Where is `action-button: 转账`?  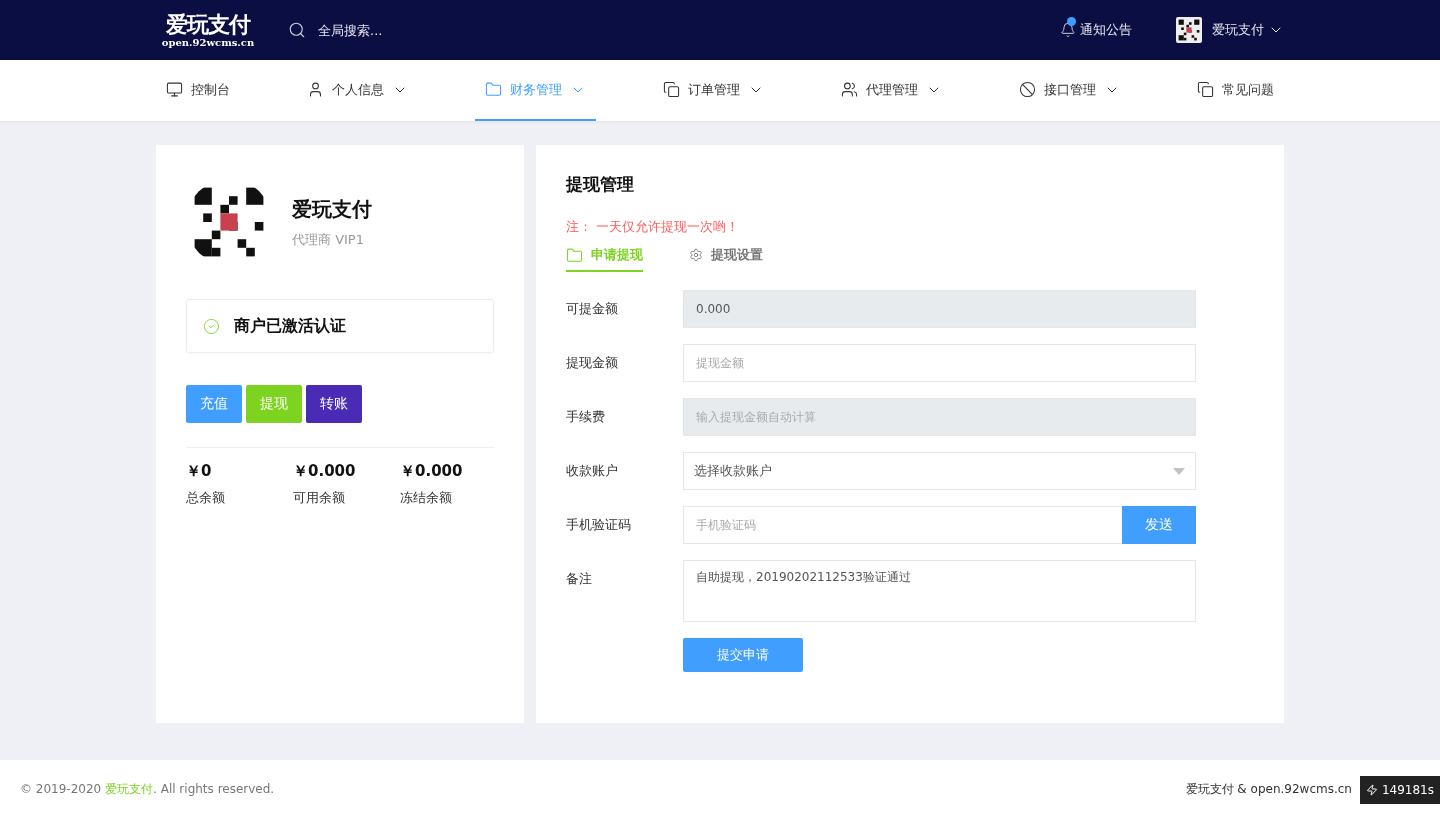 action-button: 转账 is located at coordinates (334, 404).